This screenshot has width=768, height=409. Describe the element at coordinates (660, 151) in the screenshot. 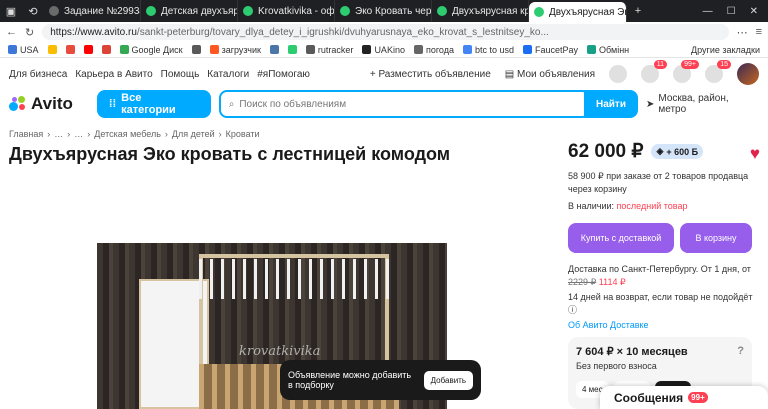

I see `bonus-icon: ◈` at that location.